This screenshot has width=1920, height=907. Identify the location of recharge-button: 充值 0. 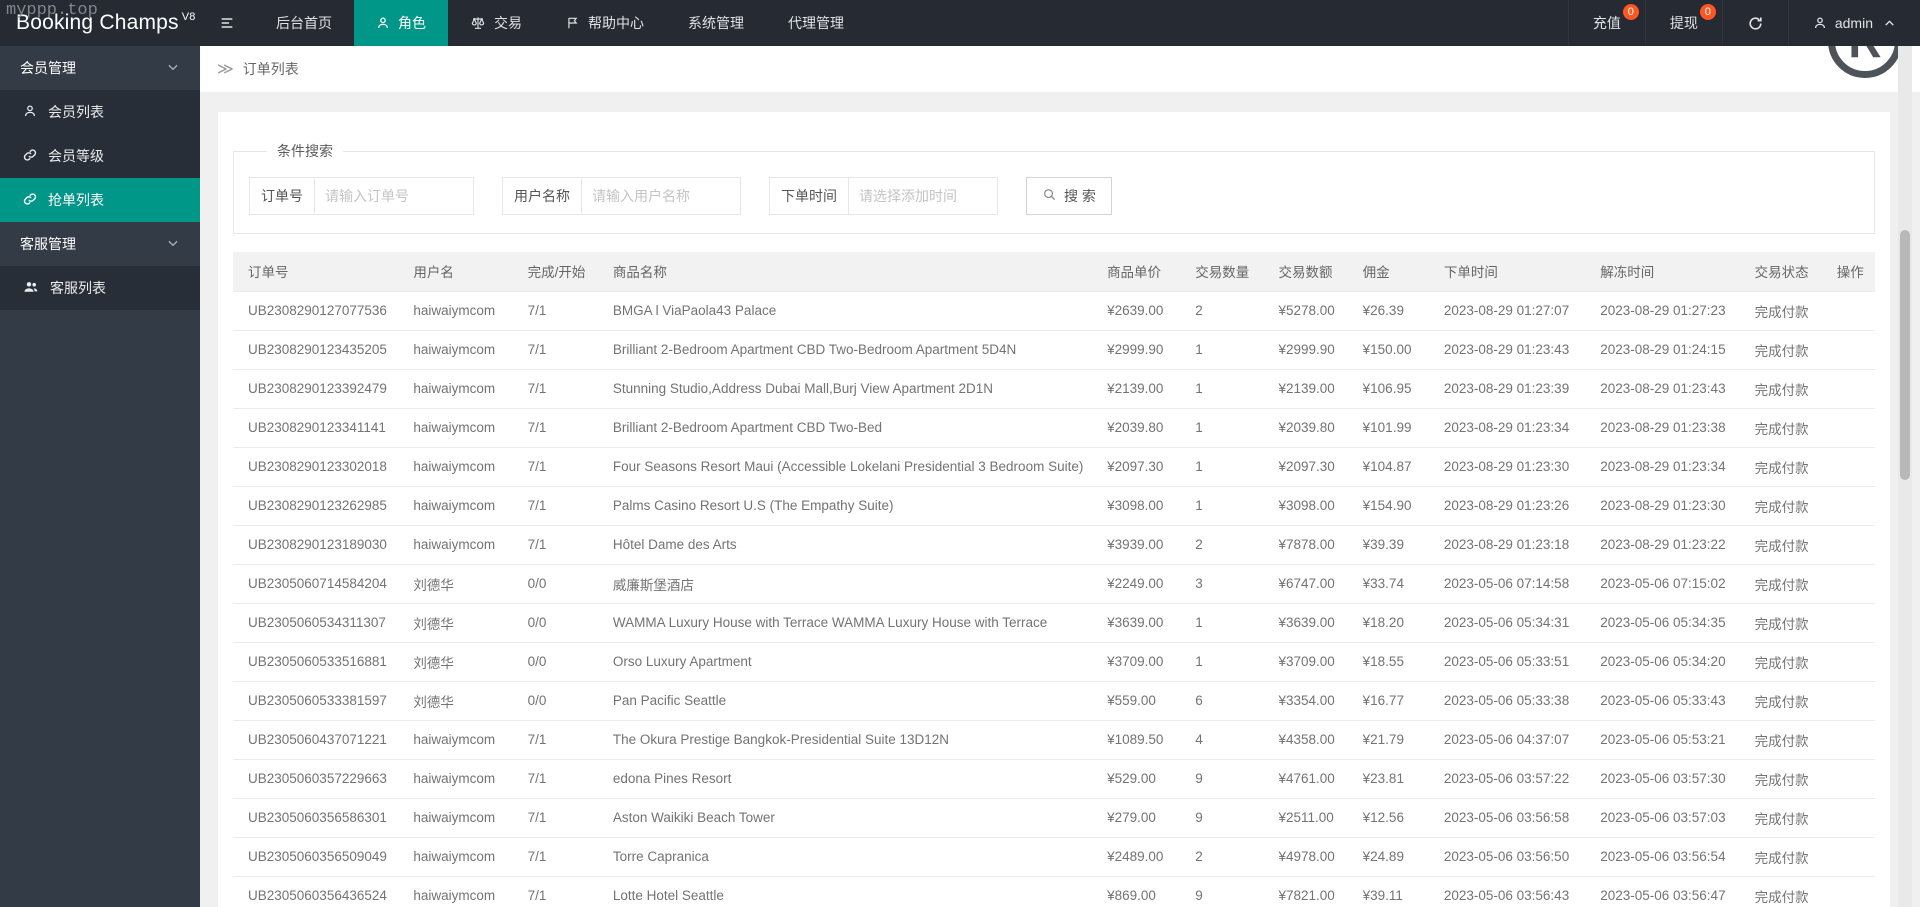
(1606, 23).